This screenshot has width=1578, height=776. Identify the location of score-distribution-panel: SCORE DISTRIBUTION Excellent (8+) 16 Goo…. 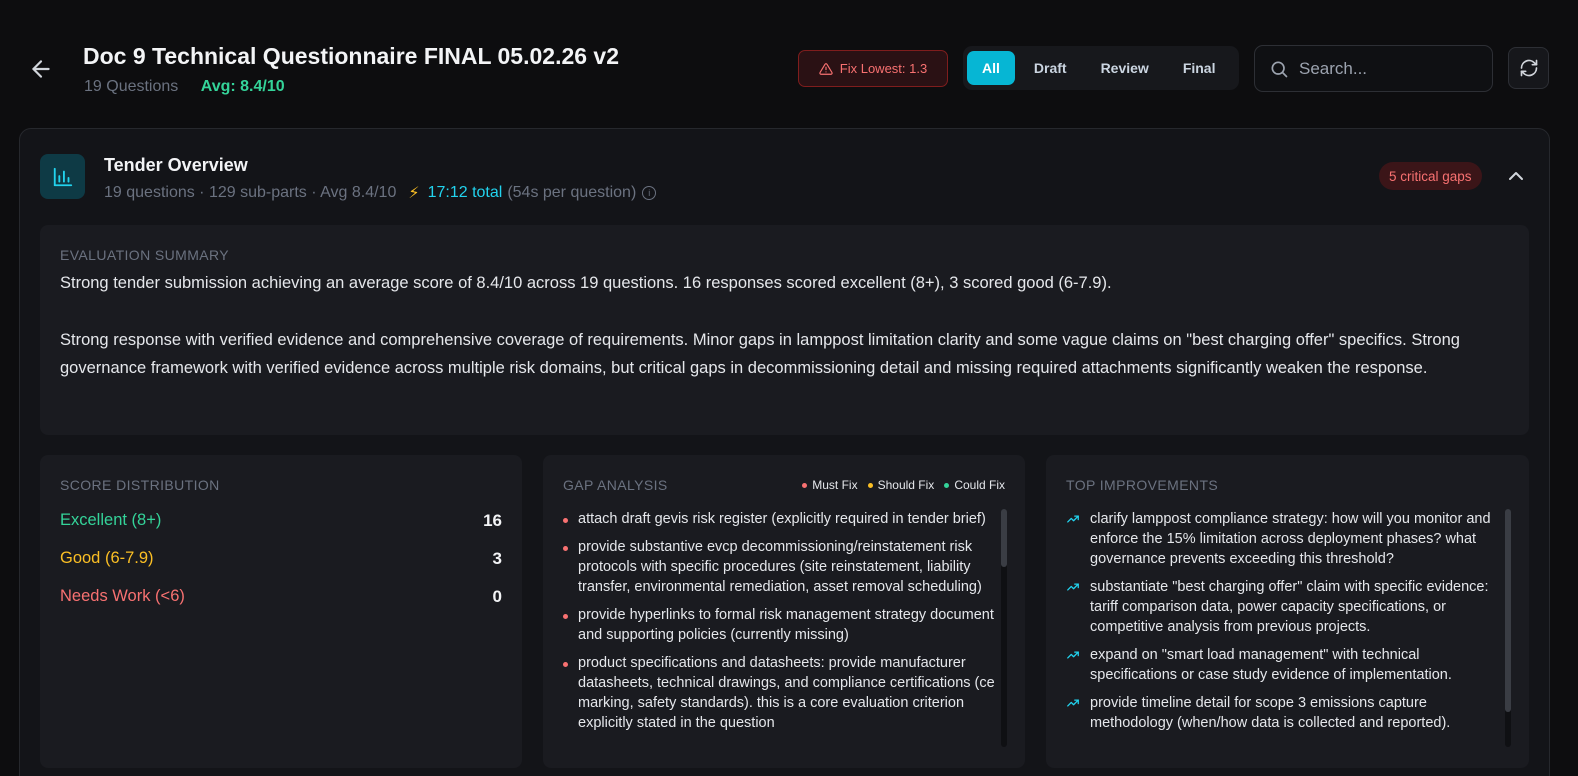
(281, 611).